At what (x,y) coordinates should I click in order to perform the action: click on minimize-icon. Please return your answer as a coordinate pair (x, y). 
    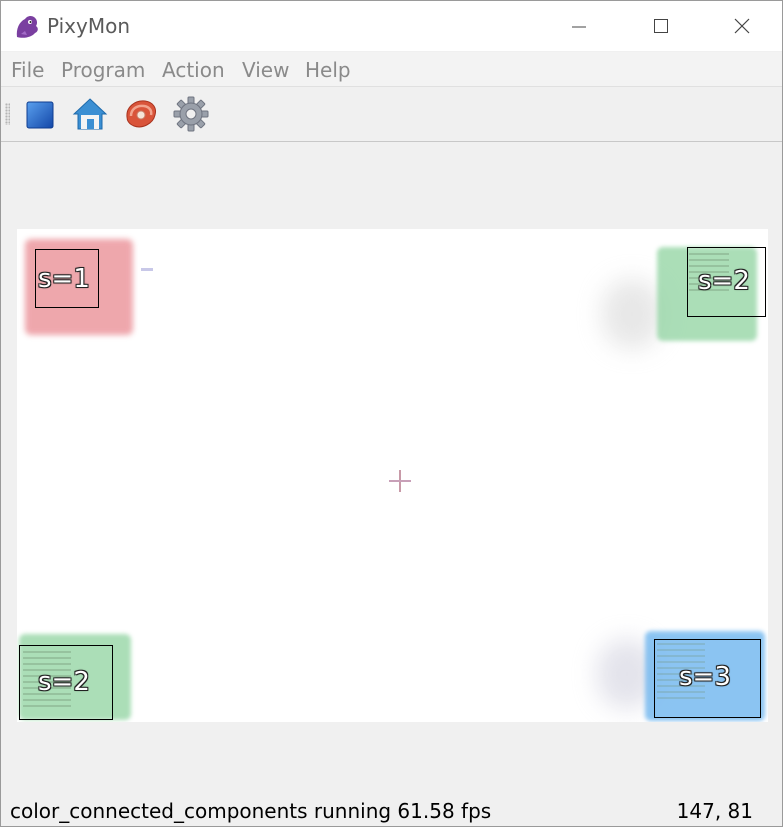
    Looking at the image, I should click on (579, 27).